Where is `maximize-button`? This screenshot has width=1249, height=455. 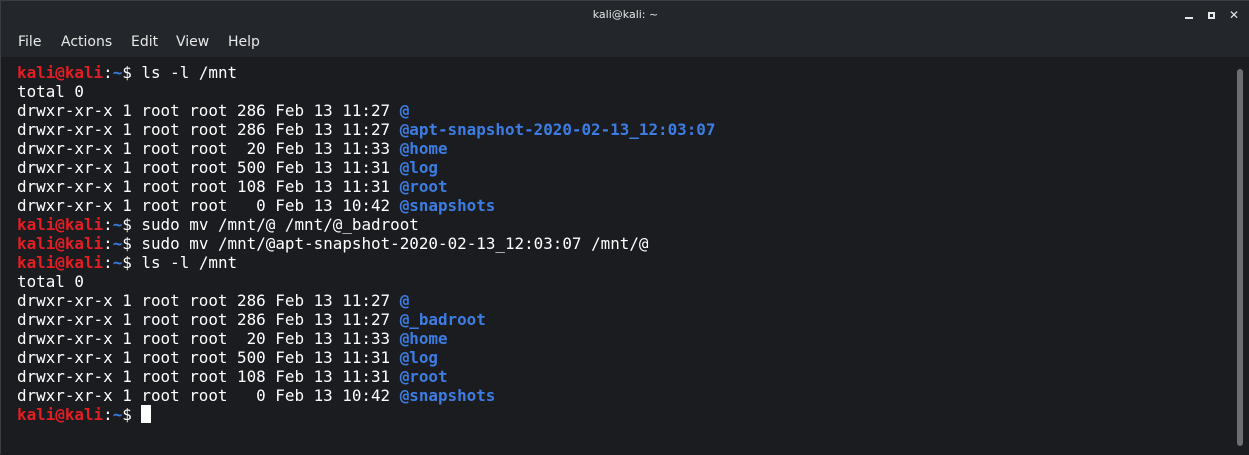 maximize-button is located at coordinates (1211, 15).